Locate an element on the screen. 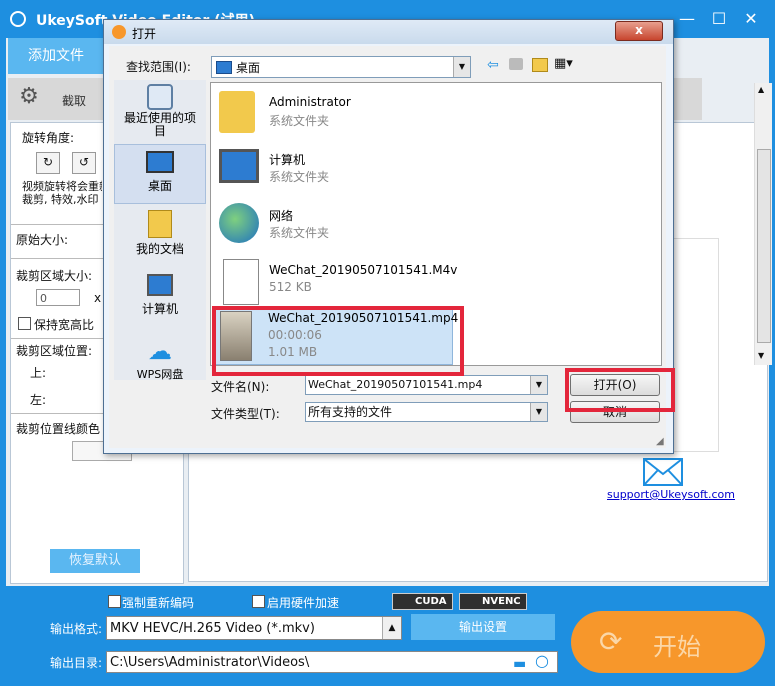  filename-value: WeChat_20190507101541.mp4 is located at coordinates (395, 384).